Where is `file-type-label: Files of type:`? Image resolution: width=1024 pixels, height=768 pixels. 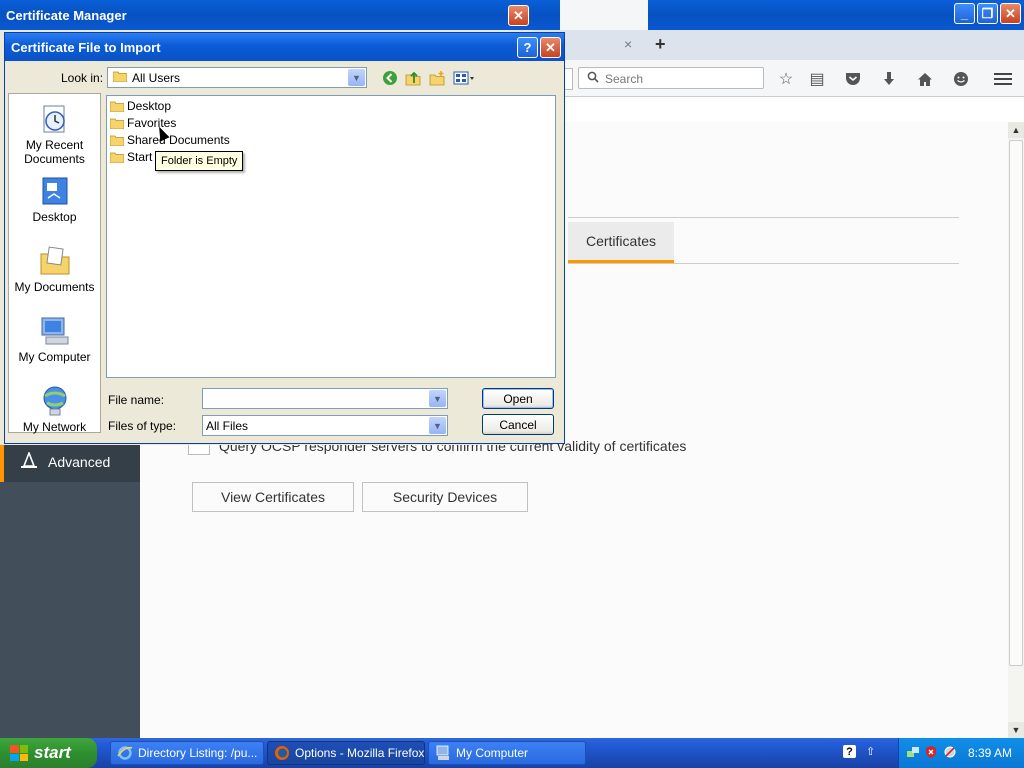
file-type-label: Files of type: is located at coordinates (142, 426).